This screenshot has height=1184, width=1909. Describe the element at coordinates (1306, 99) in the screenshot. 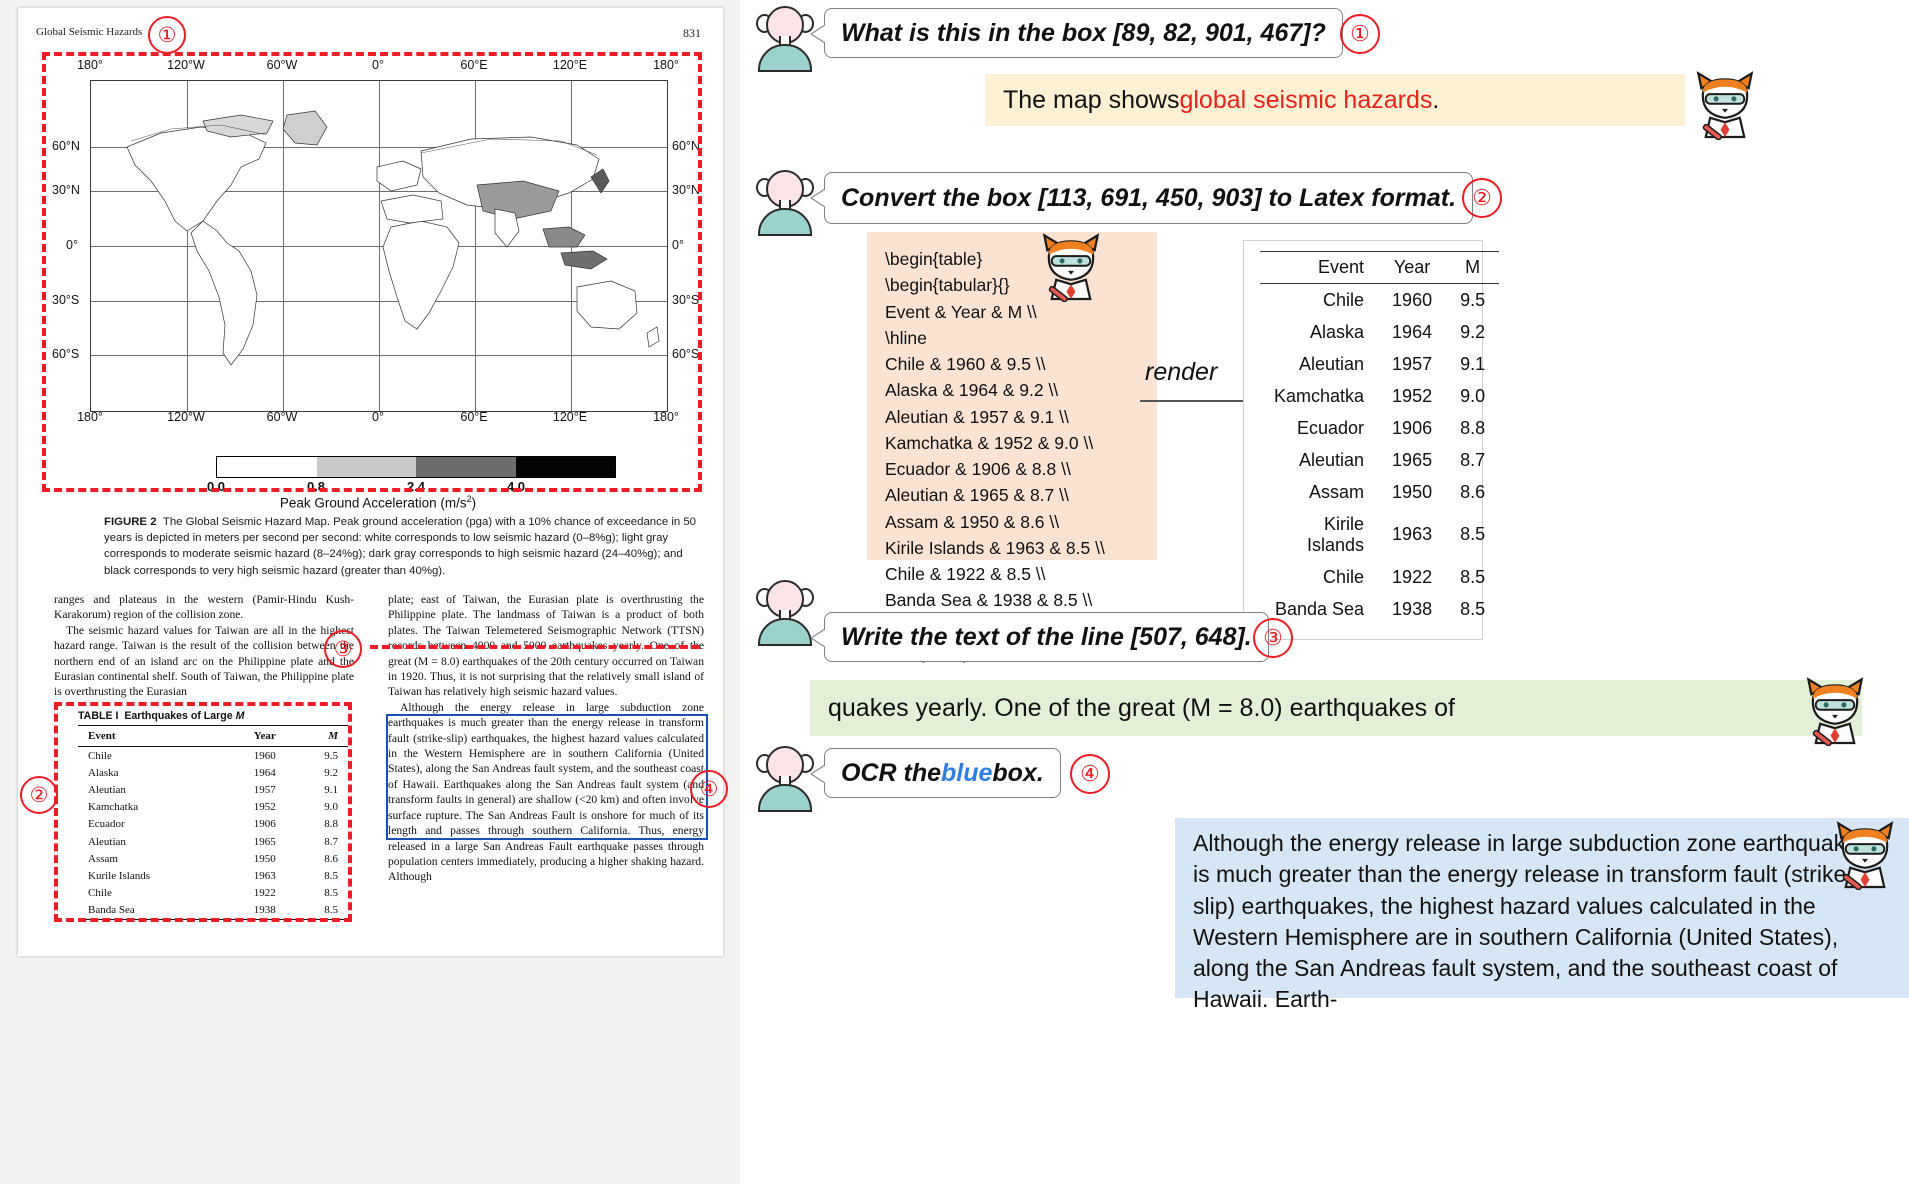

I see `answer-1-highlight: global seismic hazards` at that location.